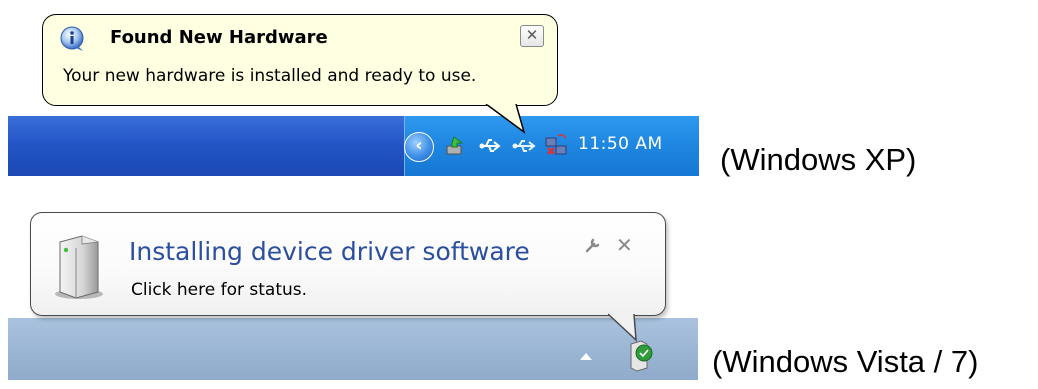  Describe the element at coordinates (586, 356) in the screenshot. I see `show-hidden-icons-arrow-icon` at that location.